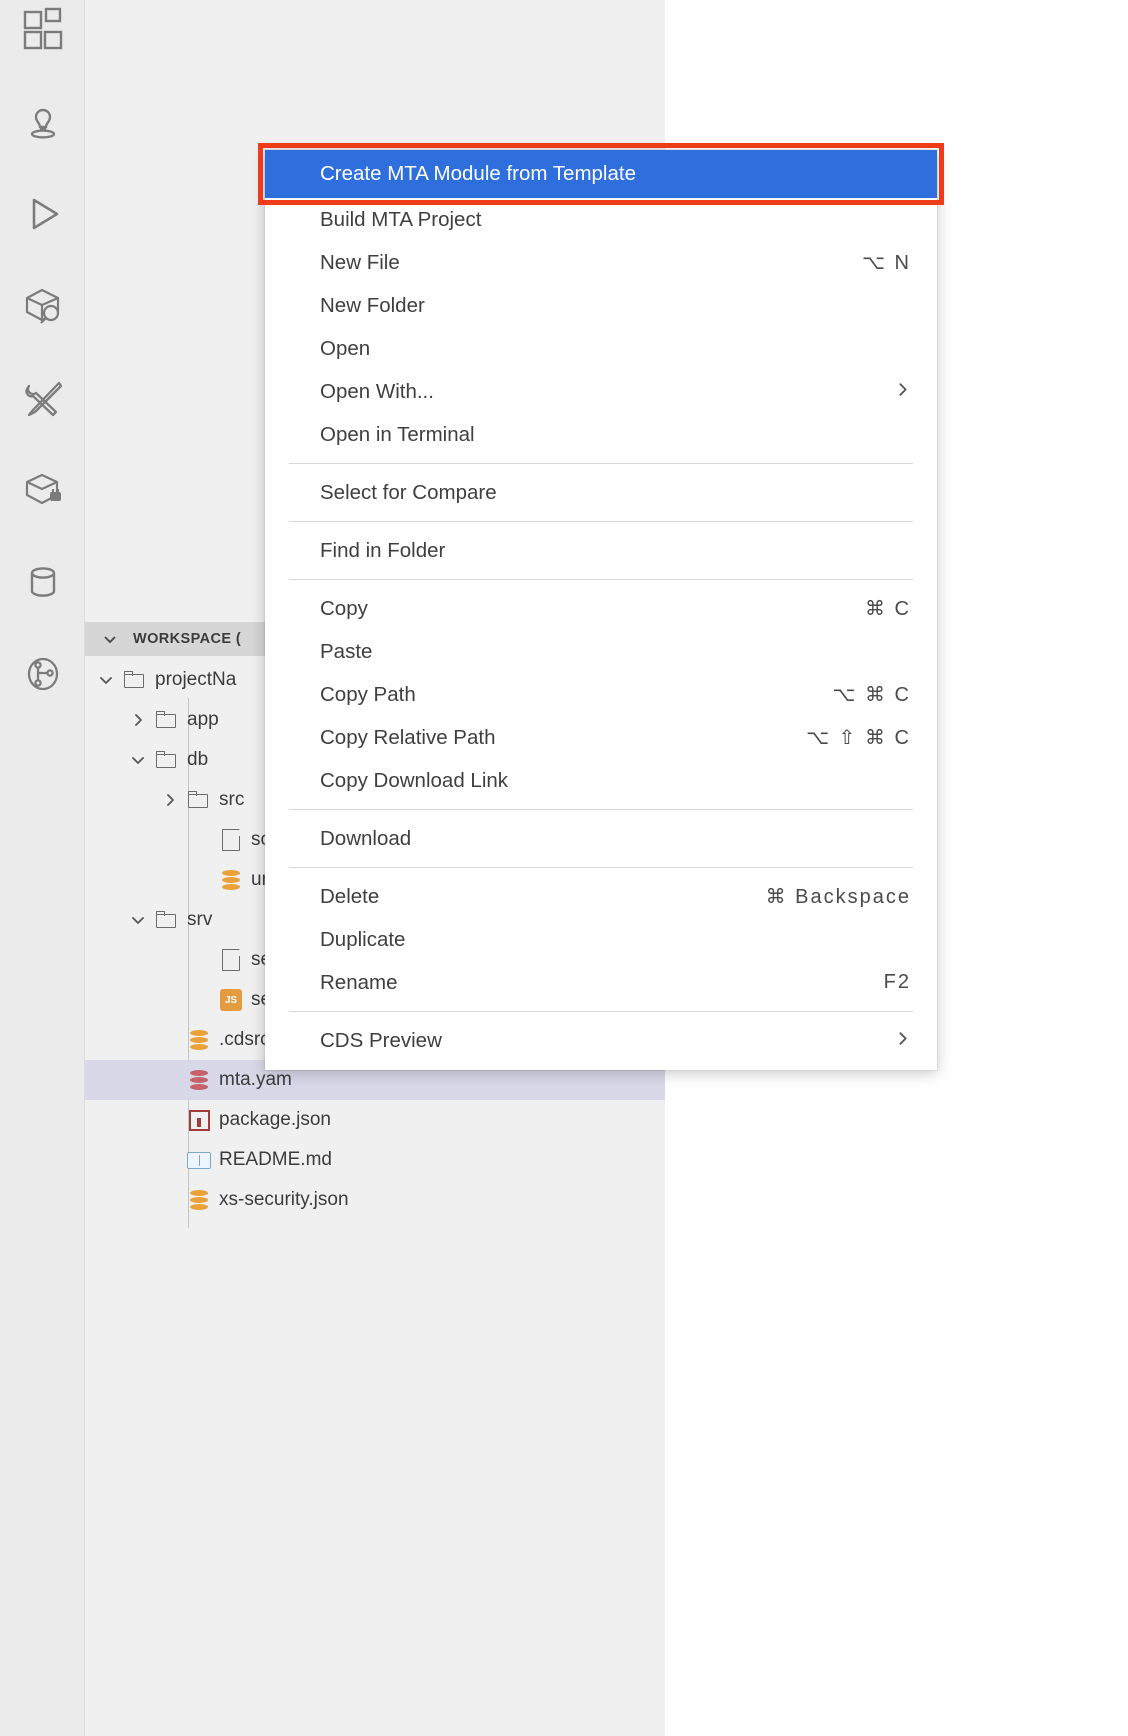  I want to click on menu-item-new-folder: New Folder, so click(601, 305).